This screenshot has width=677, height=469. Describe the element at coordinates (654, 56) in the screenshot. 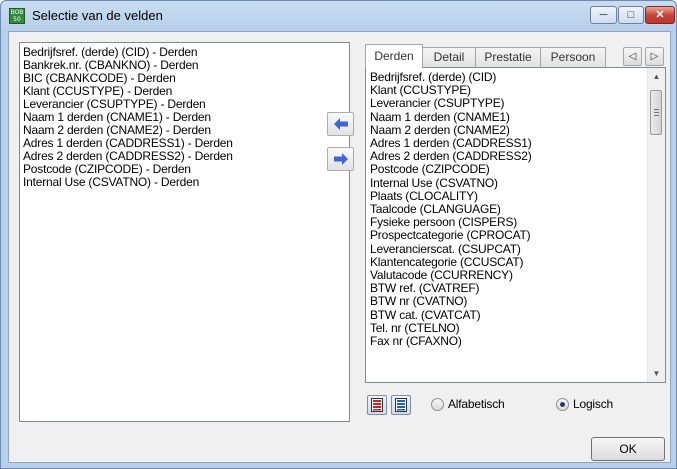

I see `tab-scroll-right-icon: ▷` at that location.